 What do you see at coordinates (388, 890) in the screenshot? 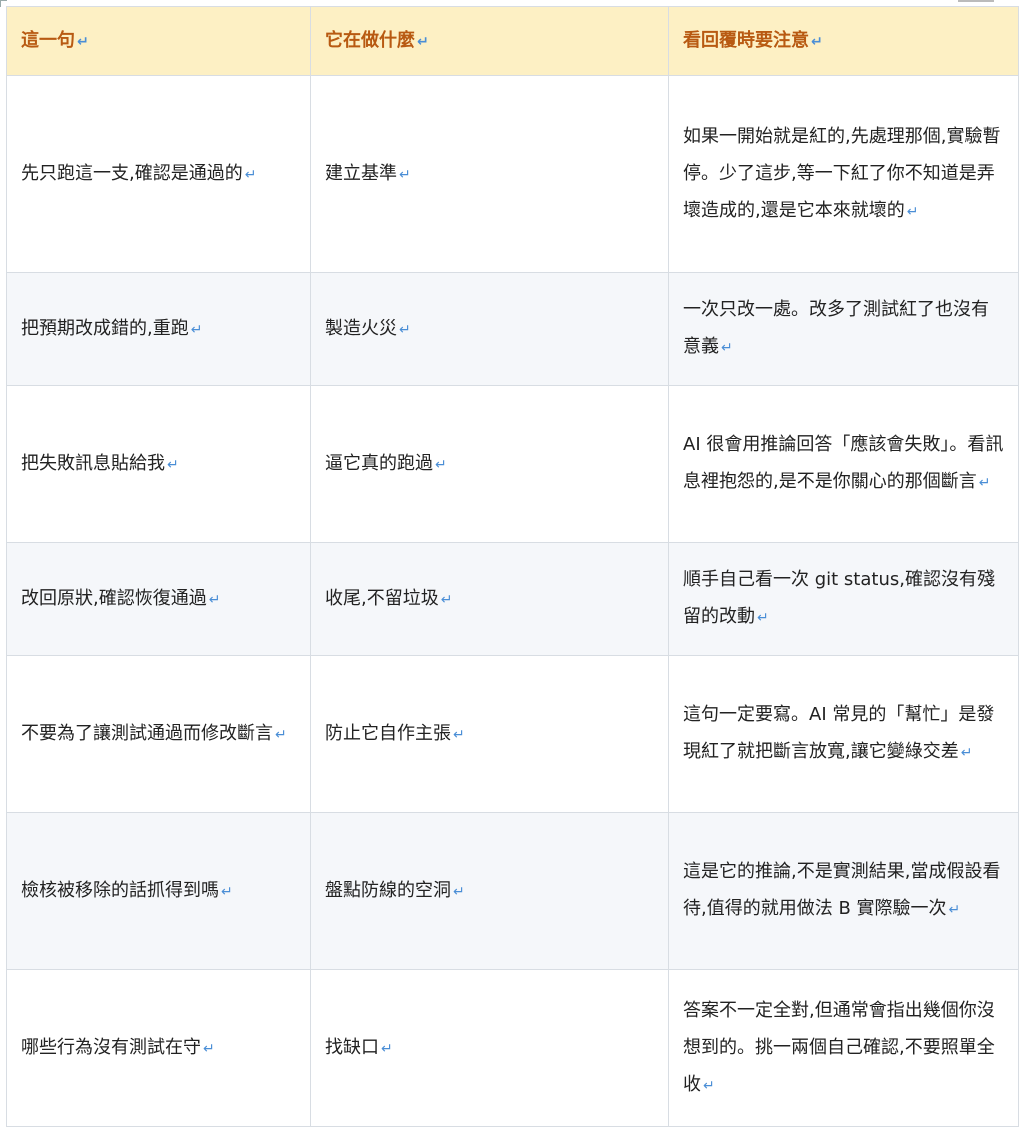
I see `cell-text: 盤點防線的空洞` at bounding box center [388, 890].